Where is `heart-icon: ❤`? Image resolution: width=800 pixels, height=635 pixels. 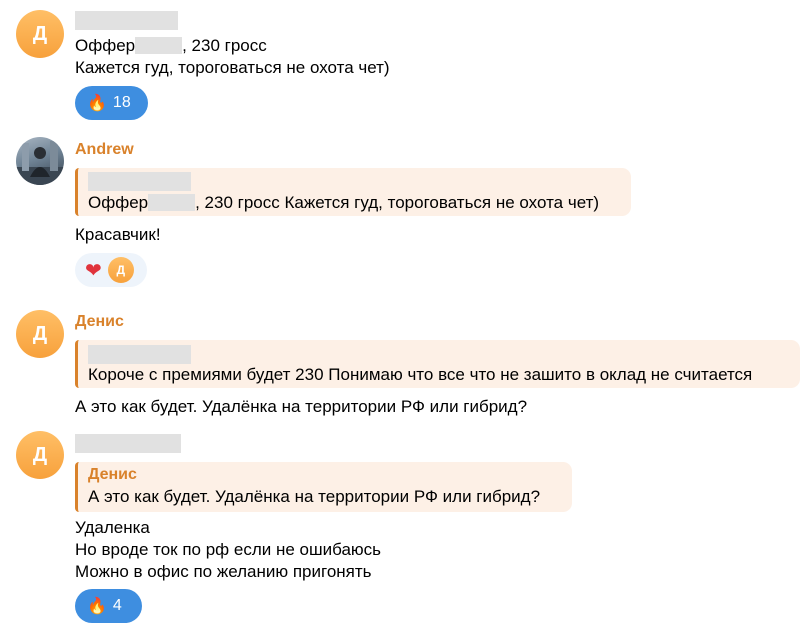 heart-icon: ❤ is located at coordinates (93, 270).